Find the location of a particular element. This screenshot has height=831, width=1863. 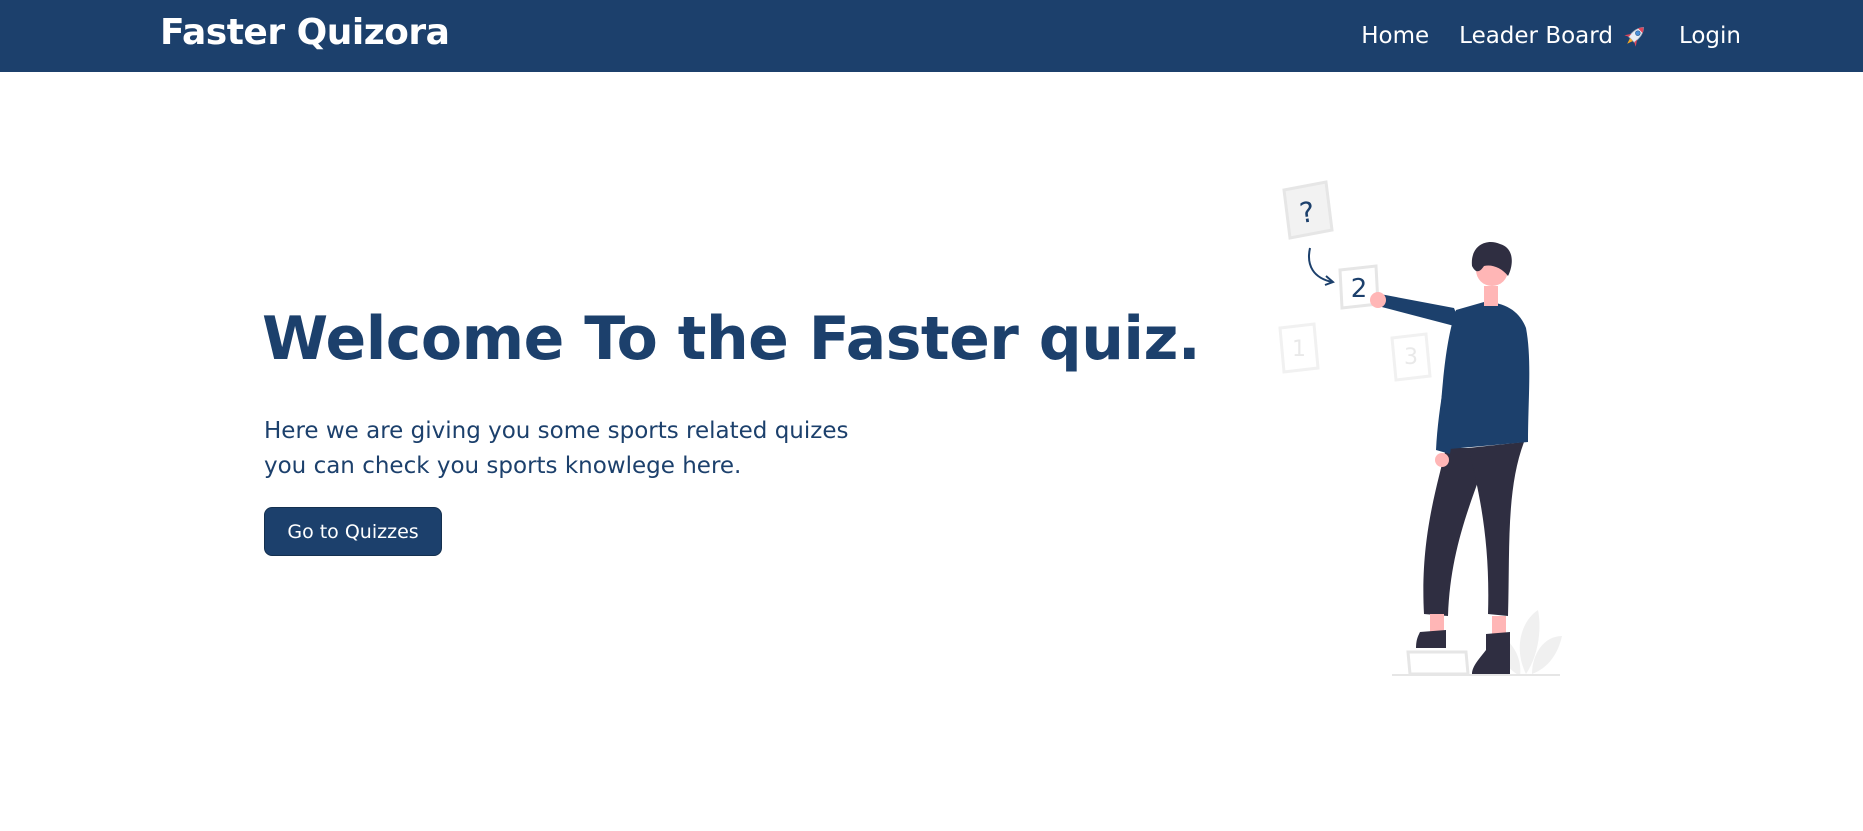

nav-link-home: Home is located at coordinates (1395, 36).